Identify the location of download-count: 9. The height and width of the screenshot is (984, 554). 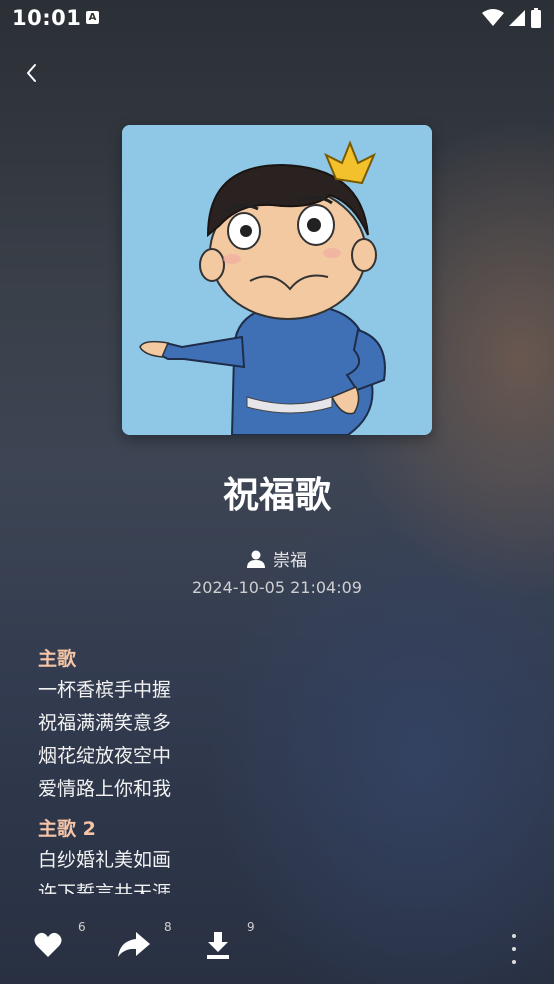
(251, 927).